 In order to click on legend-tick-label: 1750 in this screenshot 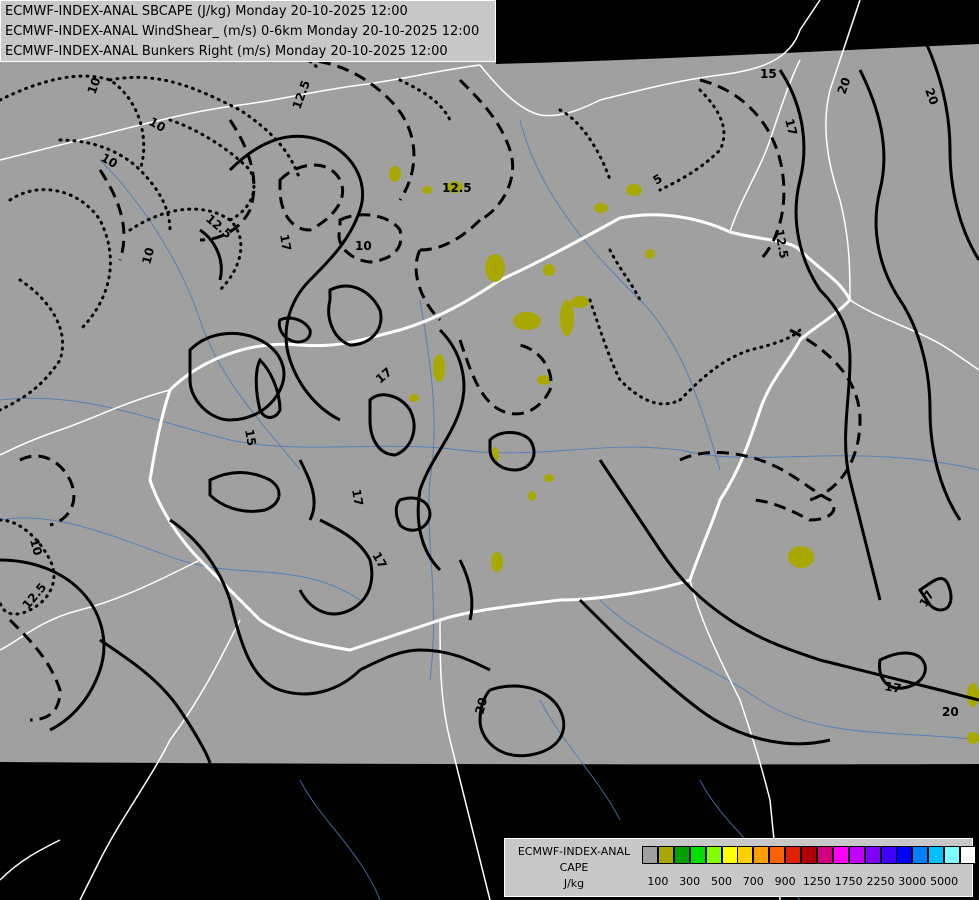, I will do `click(848, 881)`.